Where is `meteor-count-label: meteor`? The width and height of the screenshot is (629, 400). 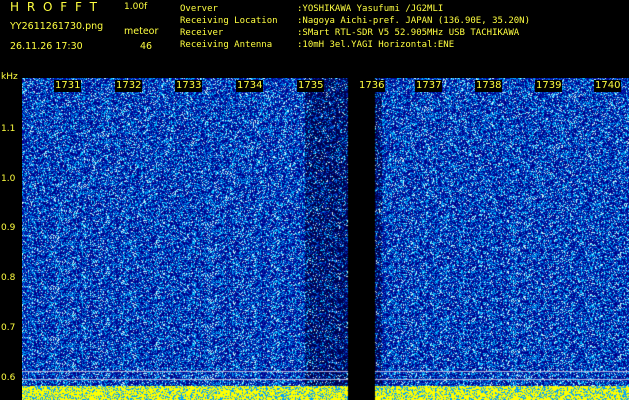
meteor-count-label: meteor is located at coordinates (141, 31).